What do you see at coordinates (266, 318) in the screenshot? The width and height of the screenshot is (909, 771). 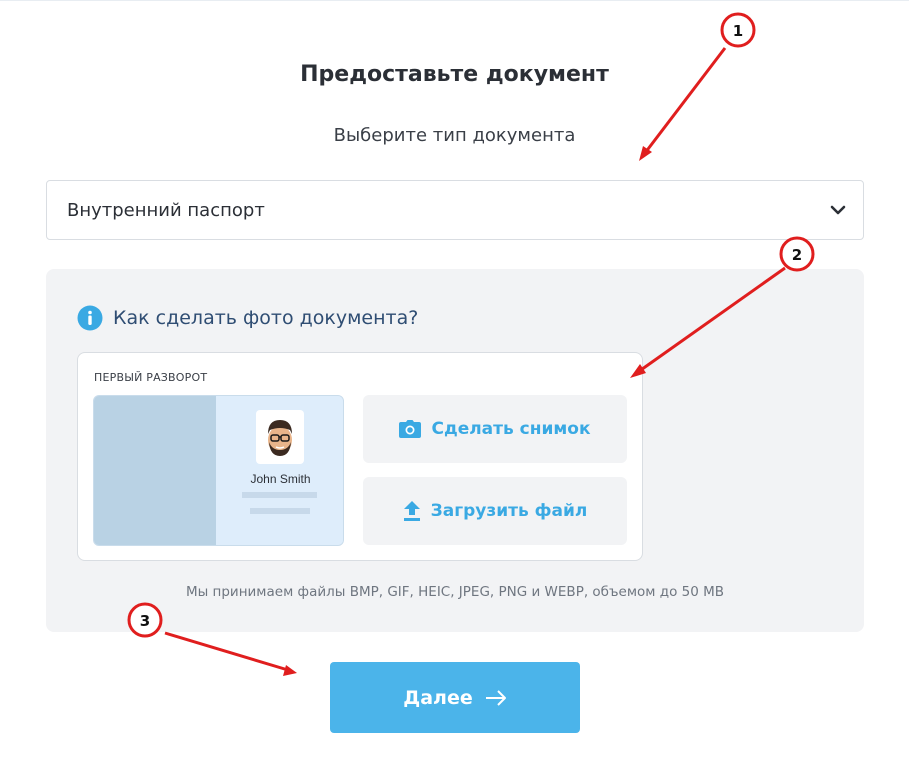 I see `howto-photo-label: Как сделать фото документа?` at bounding box center [266, 318].